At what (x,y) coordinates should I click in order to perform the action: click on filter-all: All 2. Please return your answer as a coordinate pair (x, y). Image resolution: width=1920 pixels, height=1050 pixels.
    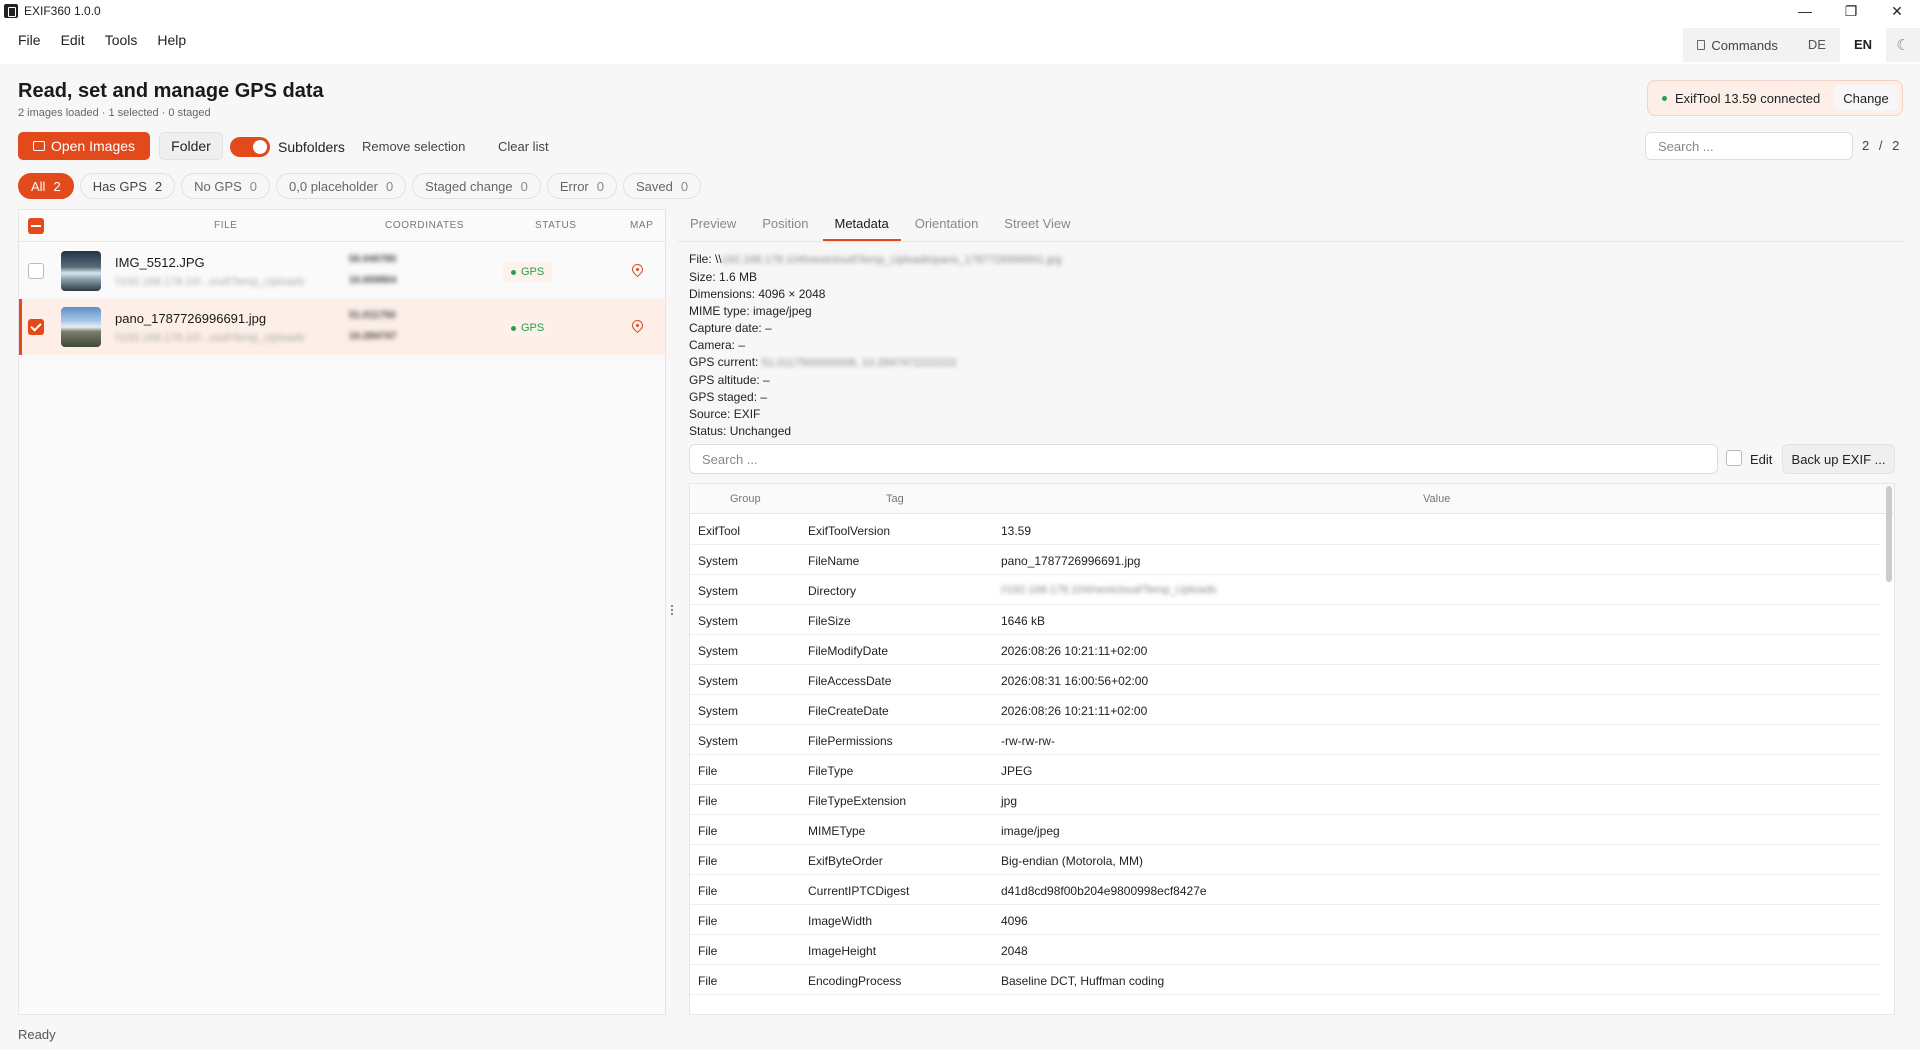
    Looking at the image, I should click on (46, 186).